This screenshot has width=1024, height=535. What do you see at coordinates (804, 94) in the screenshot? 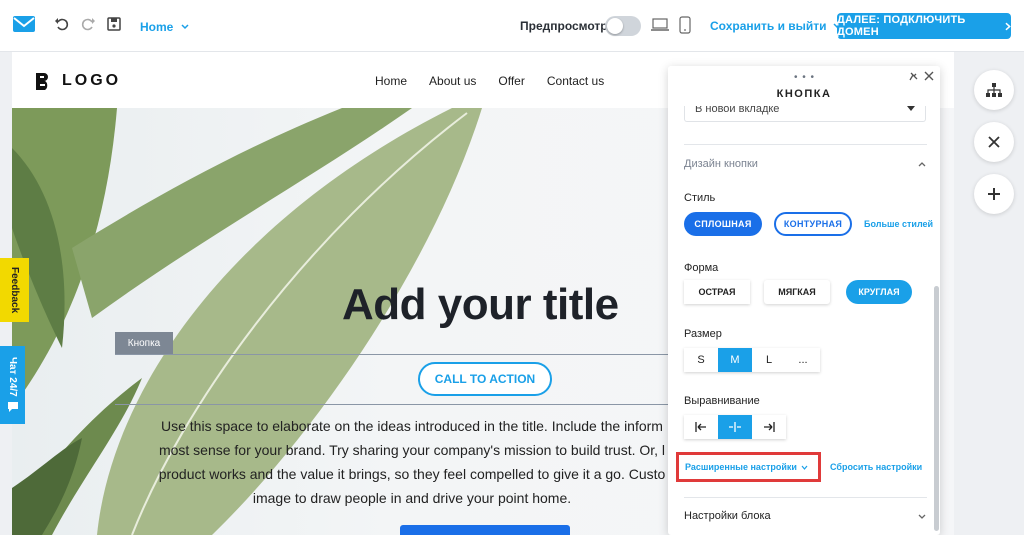
I see `panel-title: КНОПКА` at bounding box center [804, 94].